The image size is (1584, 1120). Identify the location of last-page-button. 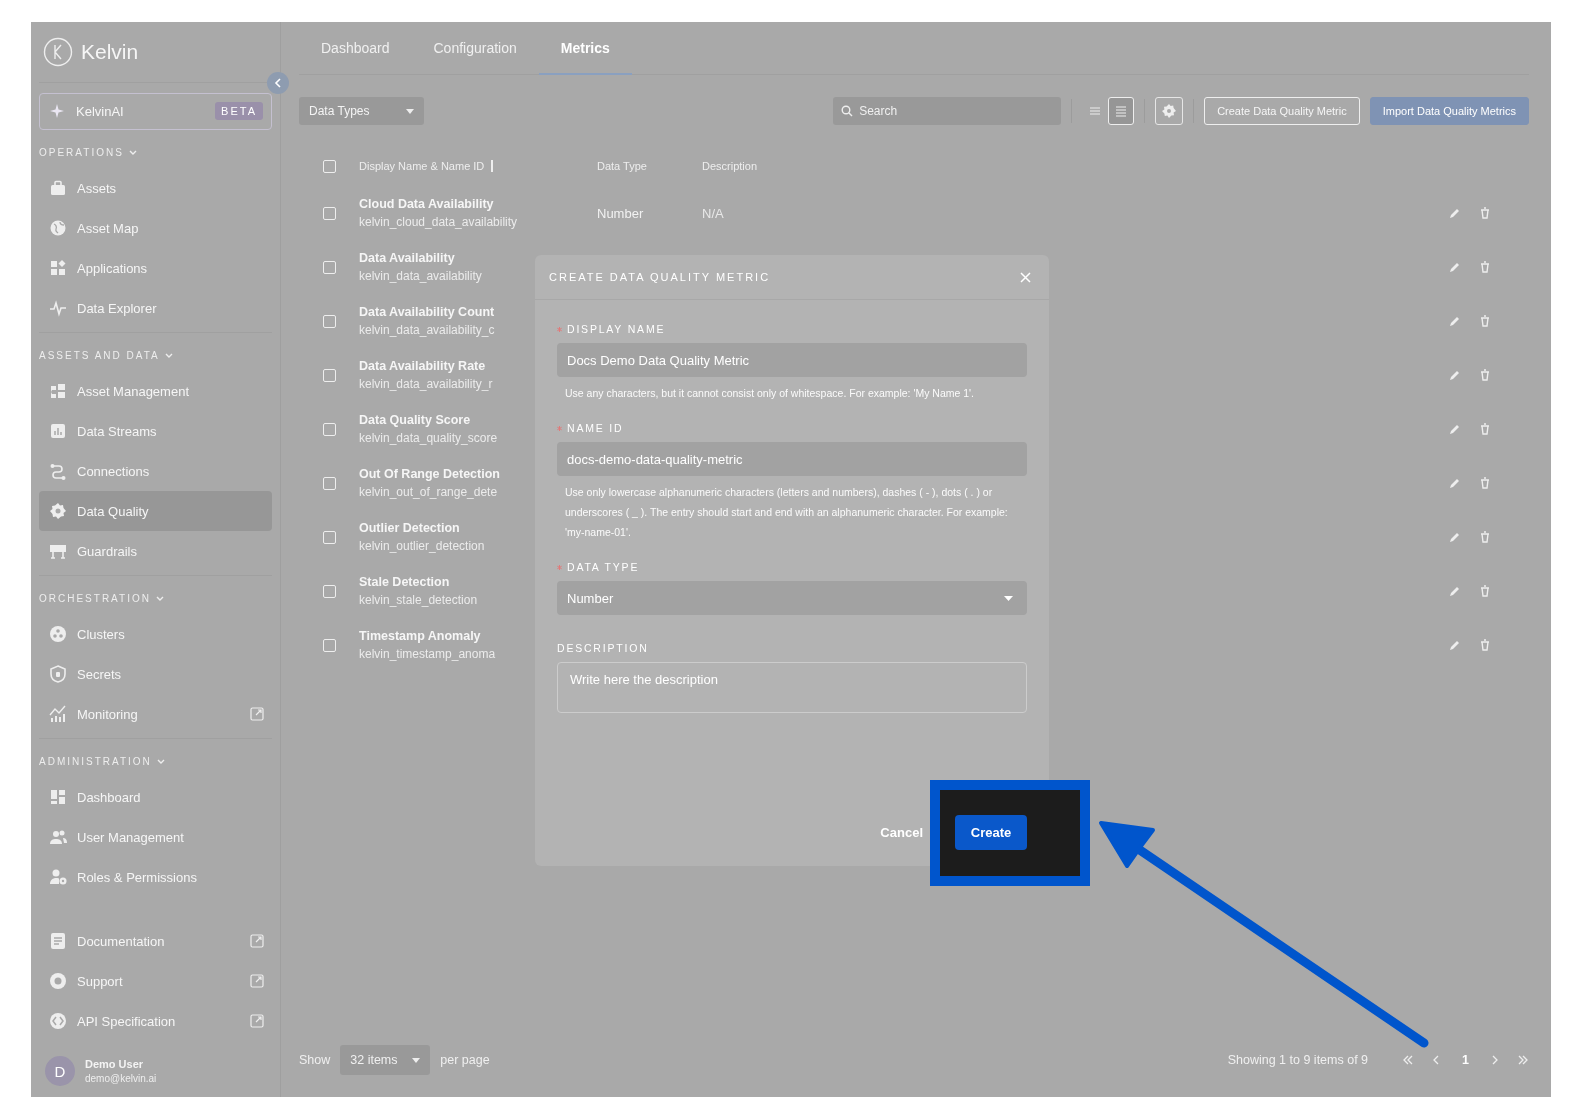
(1523, 1060).